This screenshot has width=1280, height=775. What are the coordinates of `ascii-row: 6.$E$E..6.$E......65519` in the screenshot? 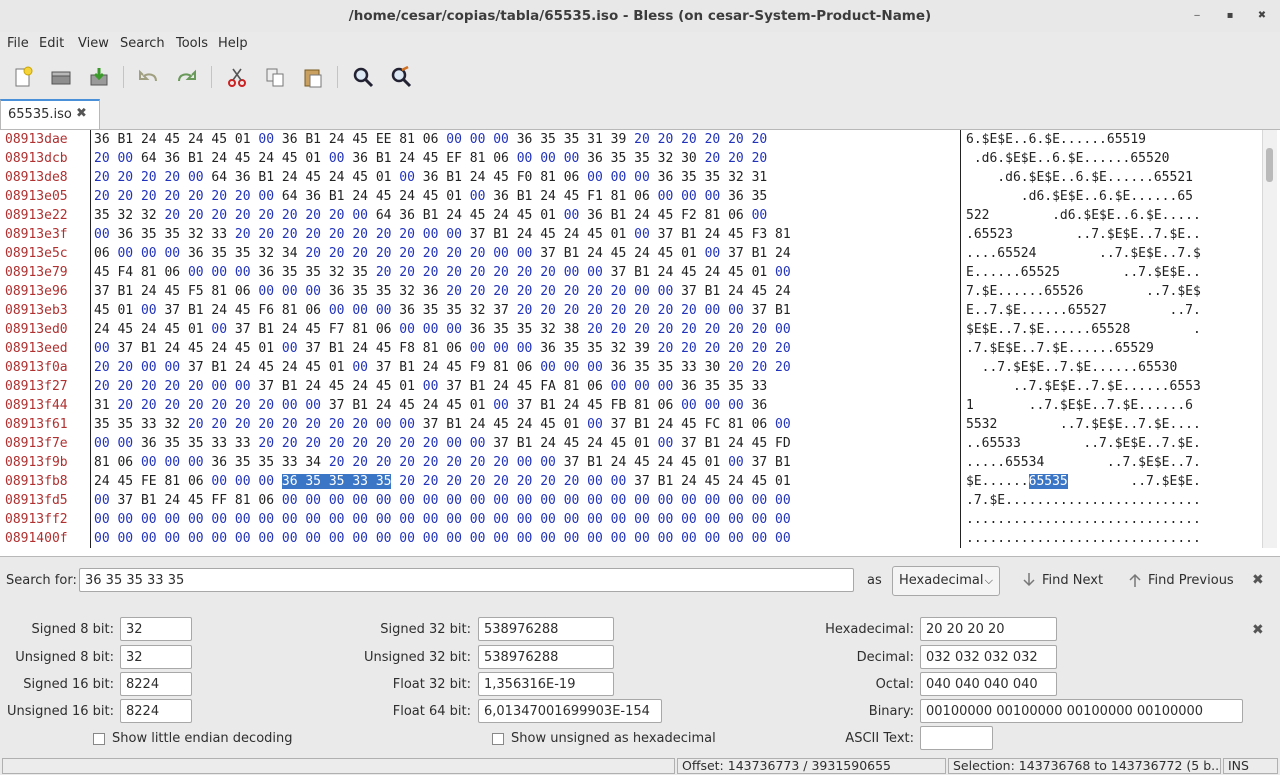 It's located at (1083, 139).